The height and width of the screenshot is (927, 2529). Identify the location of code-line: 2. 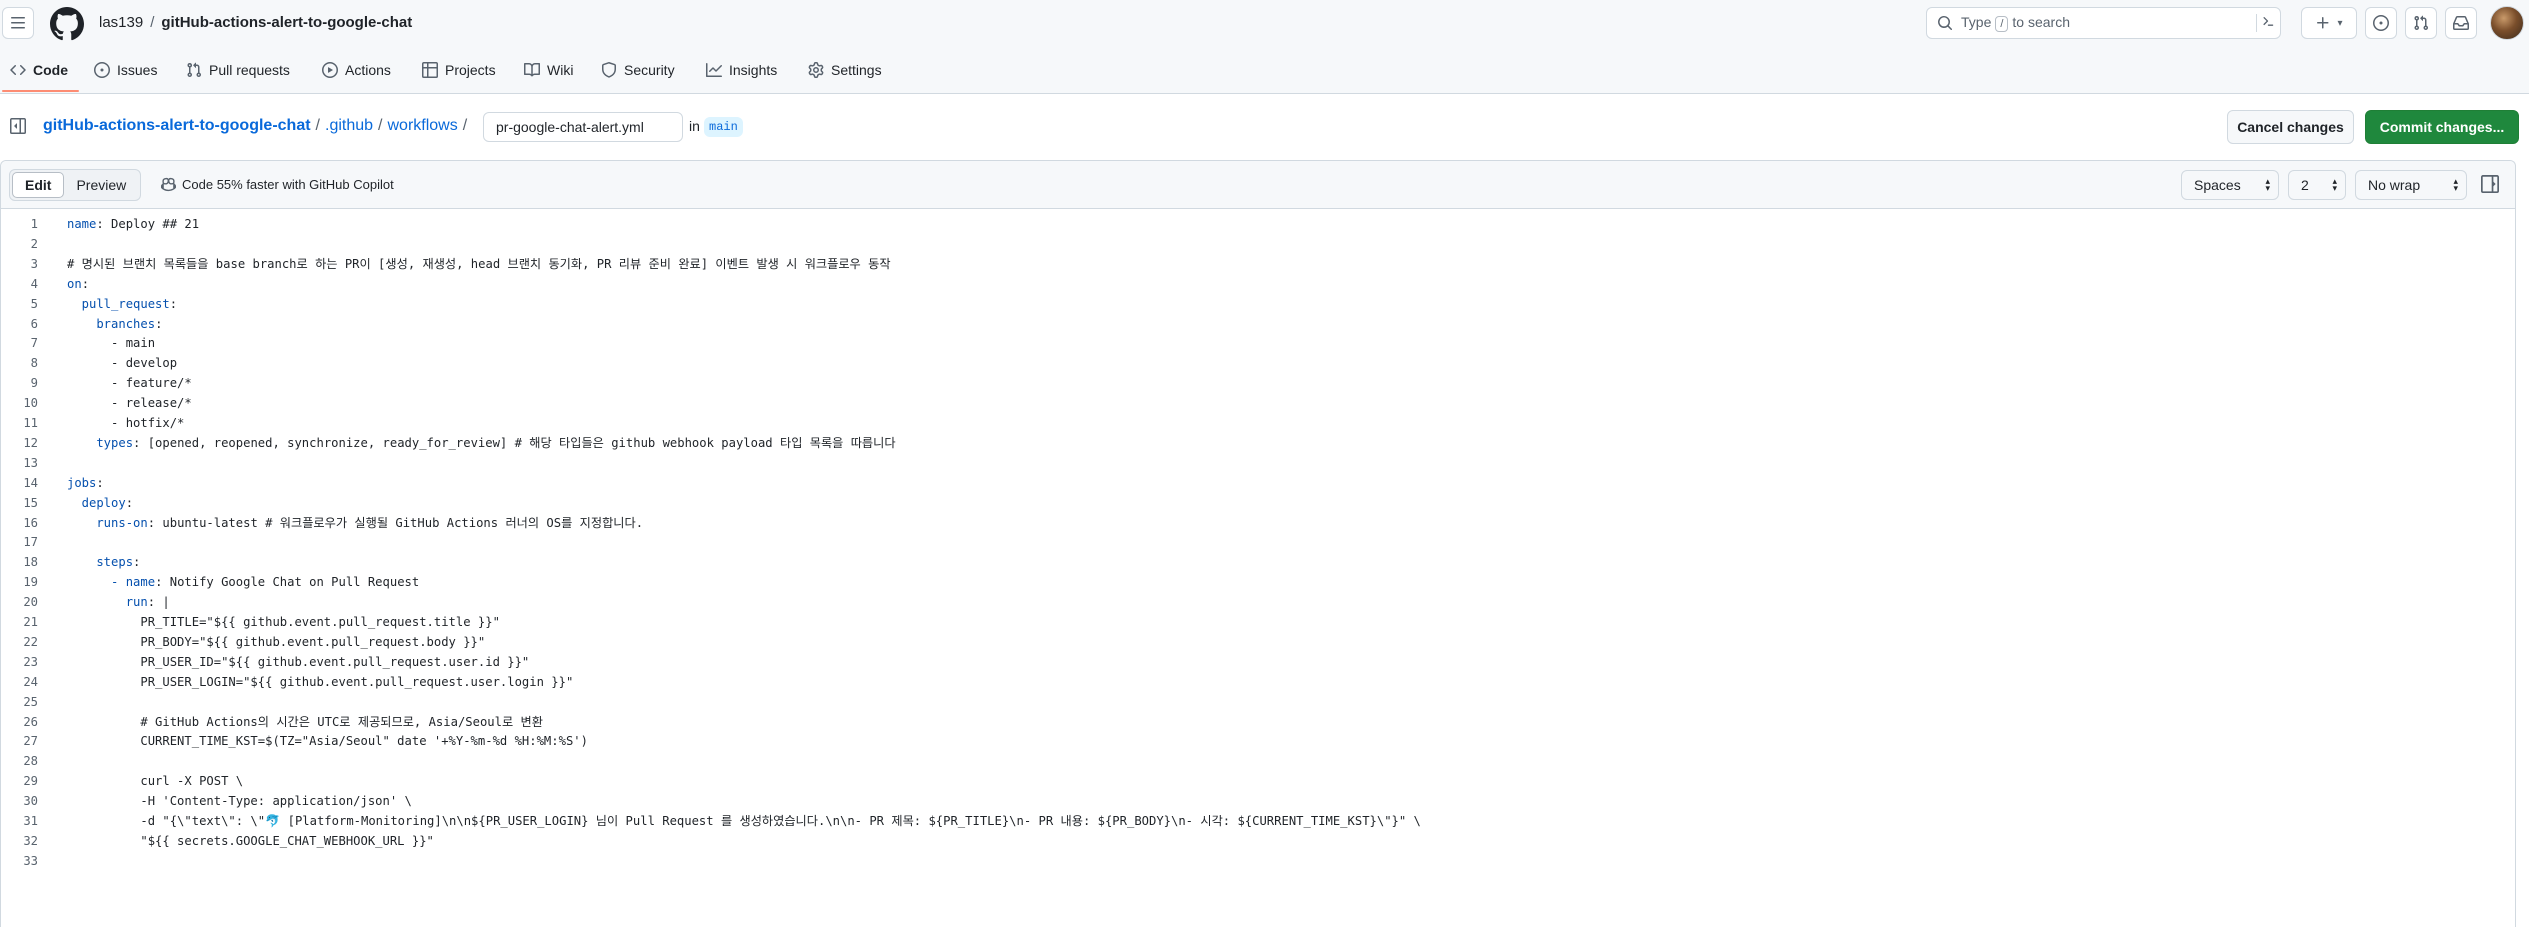
(1258, 244).